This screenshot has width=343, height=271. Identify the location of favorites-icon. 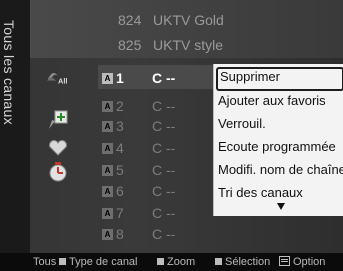
(58, 148).